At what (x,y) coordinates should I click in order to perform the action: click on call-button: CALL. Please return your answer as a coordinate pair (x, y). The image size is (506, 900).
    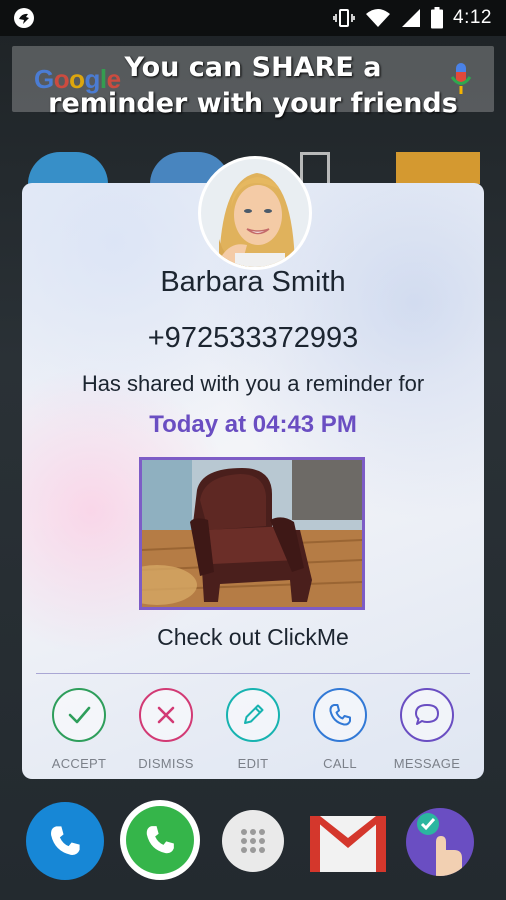
    Looking at the image, I should click on (340, 729).